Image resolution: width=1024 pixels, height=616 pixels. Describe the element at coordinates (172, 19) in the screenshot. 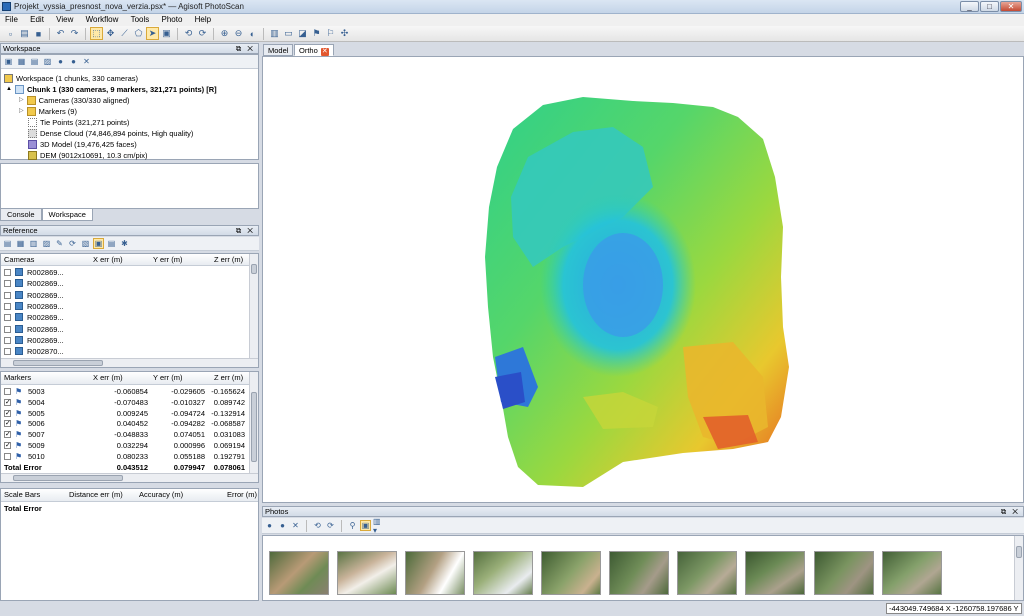

I see `menu-photo: Photo` at that location.